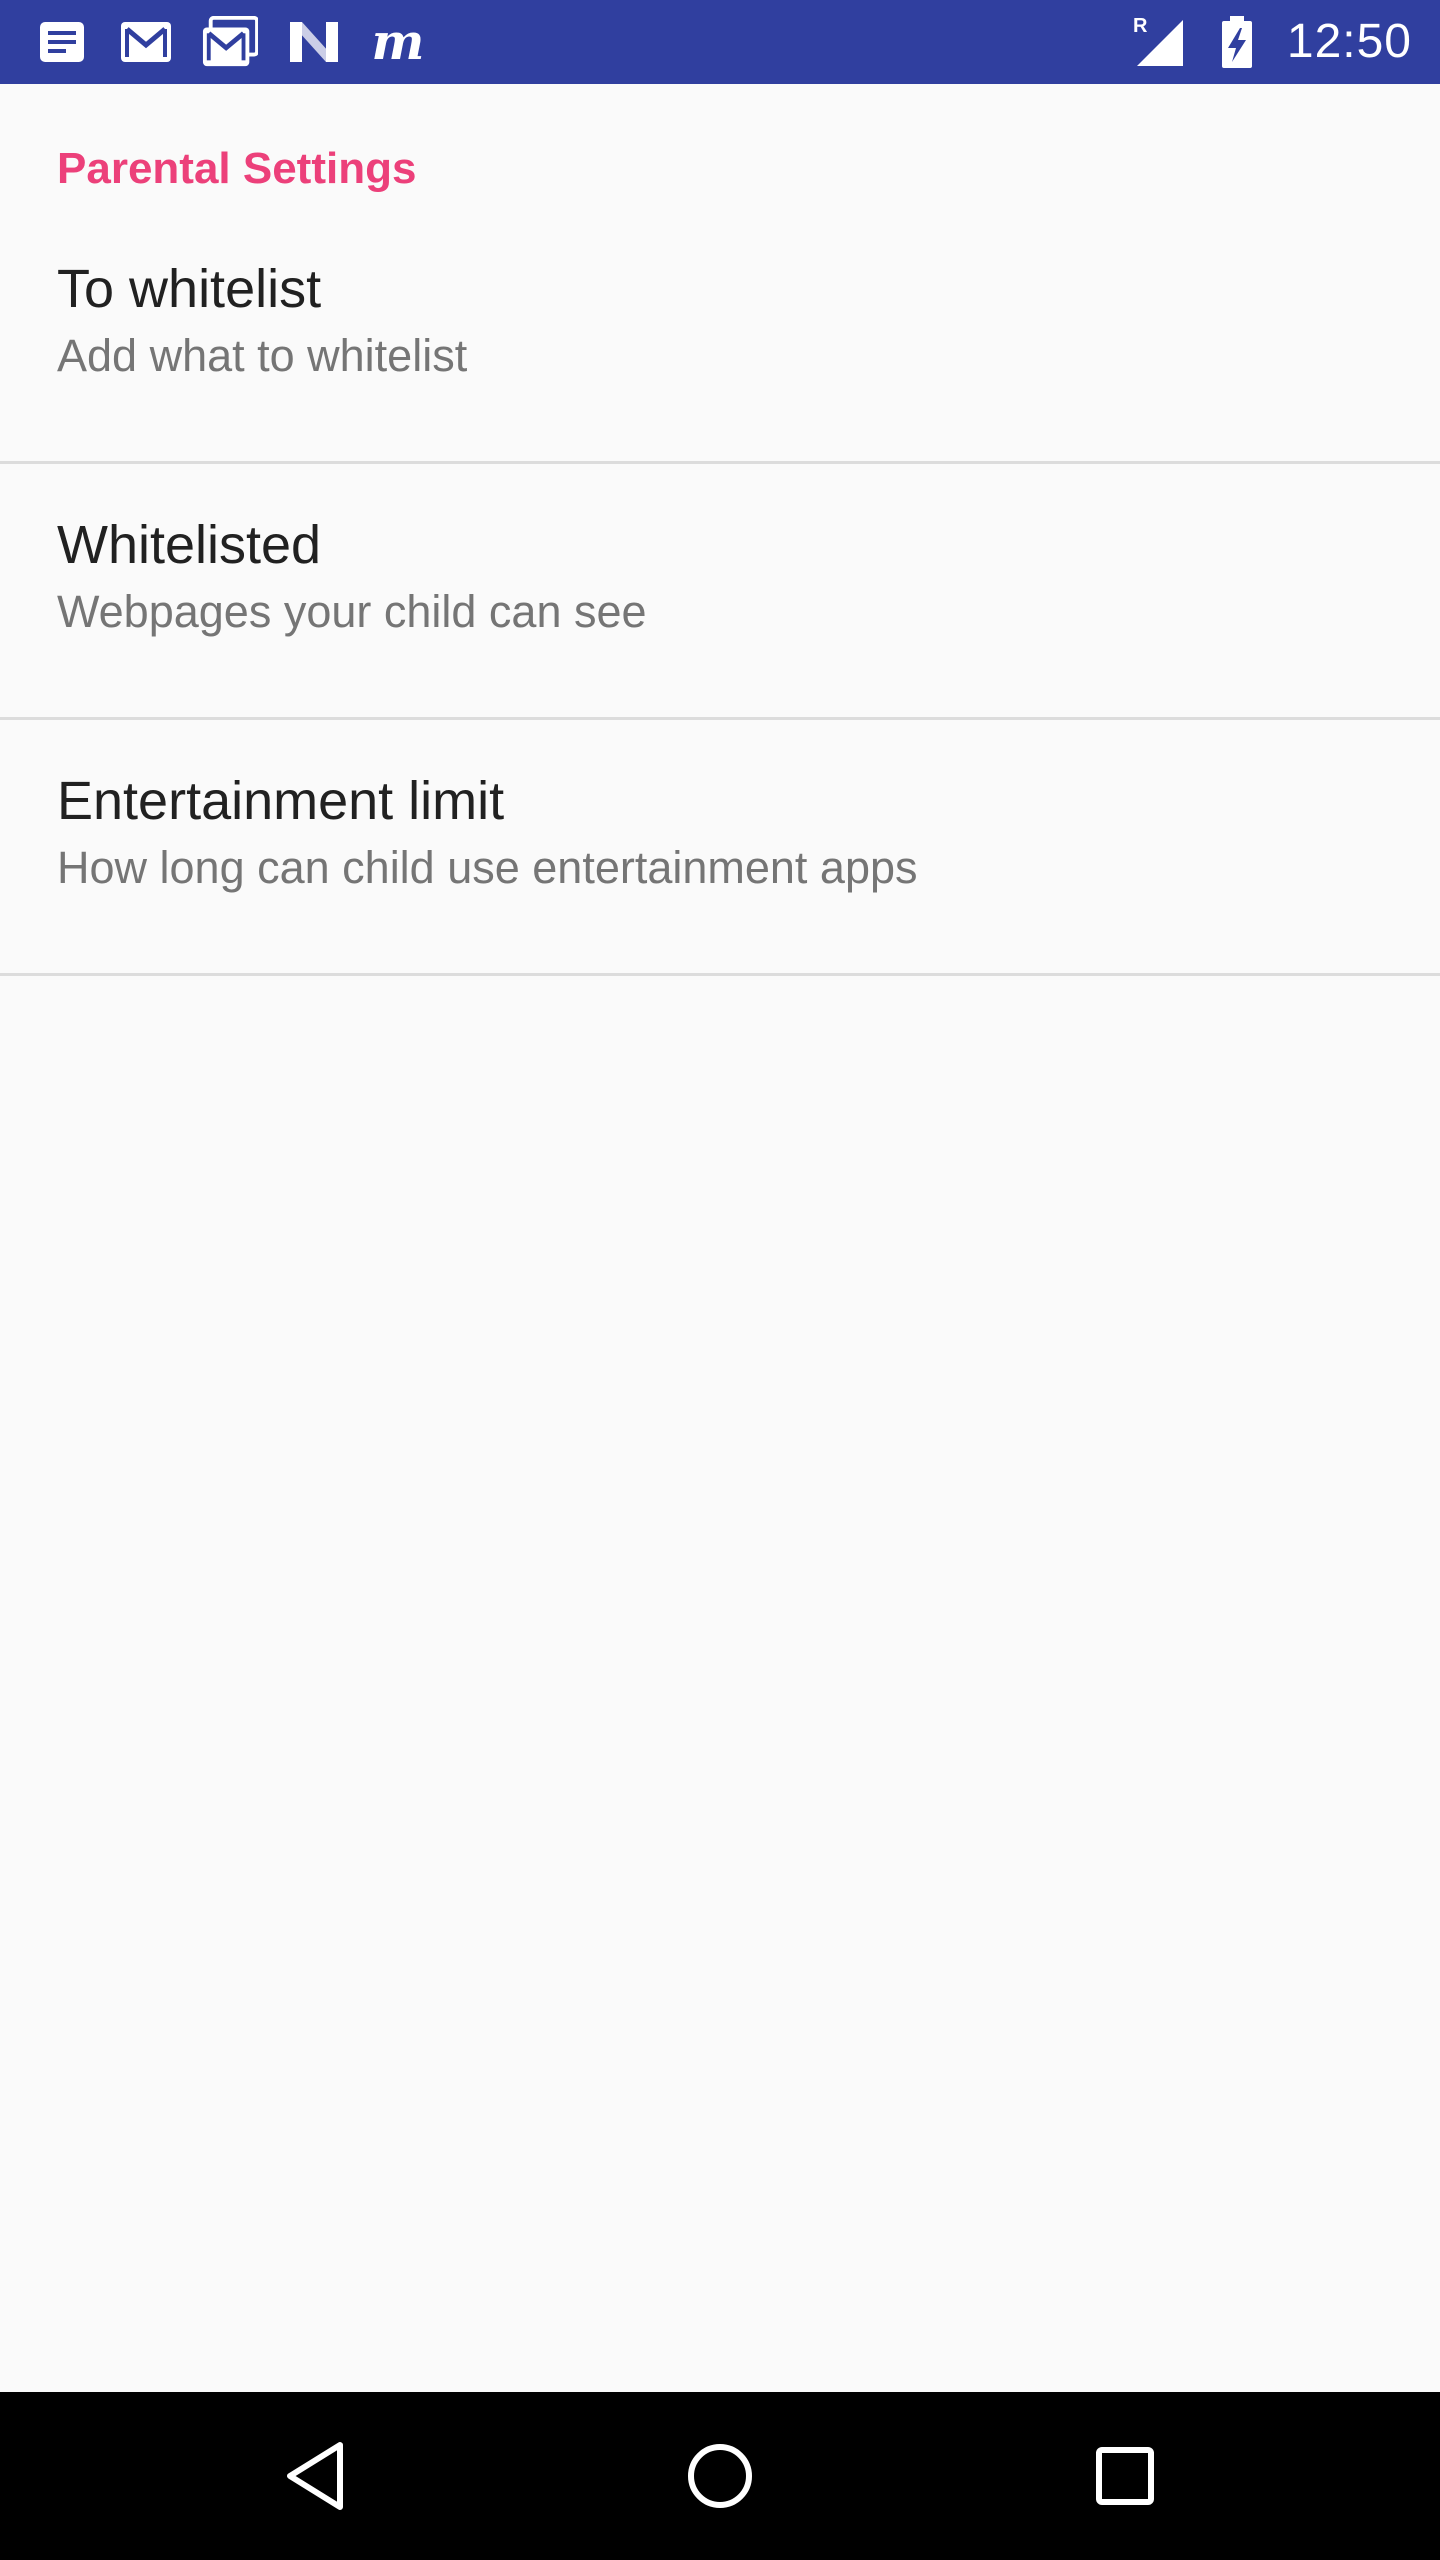 The height and width of the screenshot is (2560, 1440). What do you see at coordinates (314, 42) in the screenshot?
I see `n-logo-icon` at bounding box center [314, 42].